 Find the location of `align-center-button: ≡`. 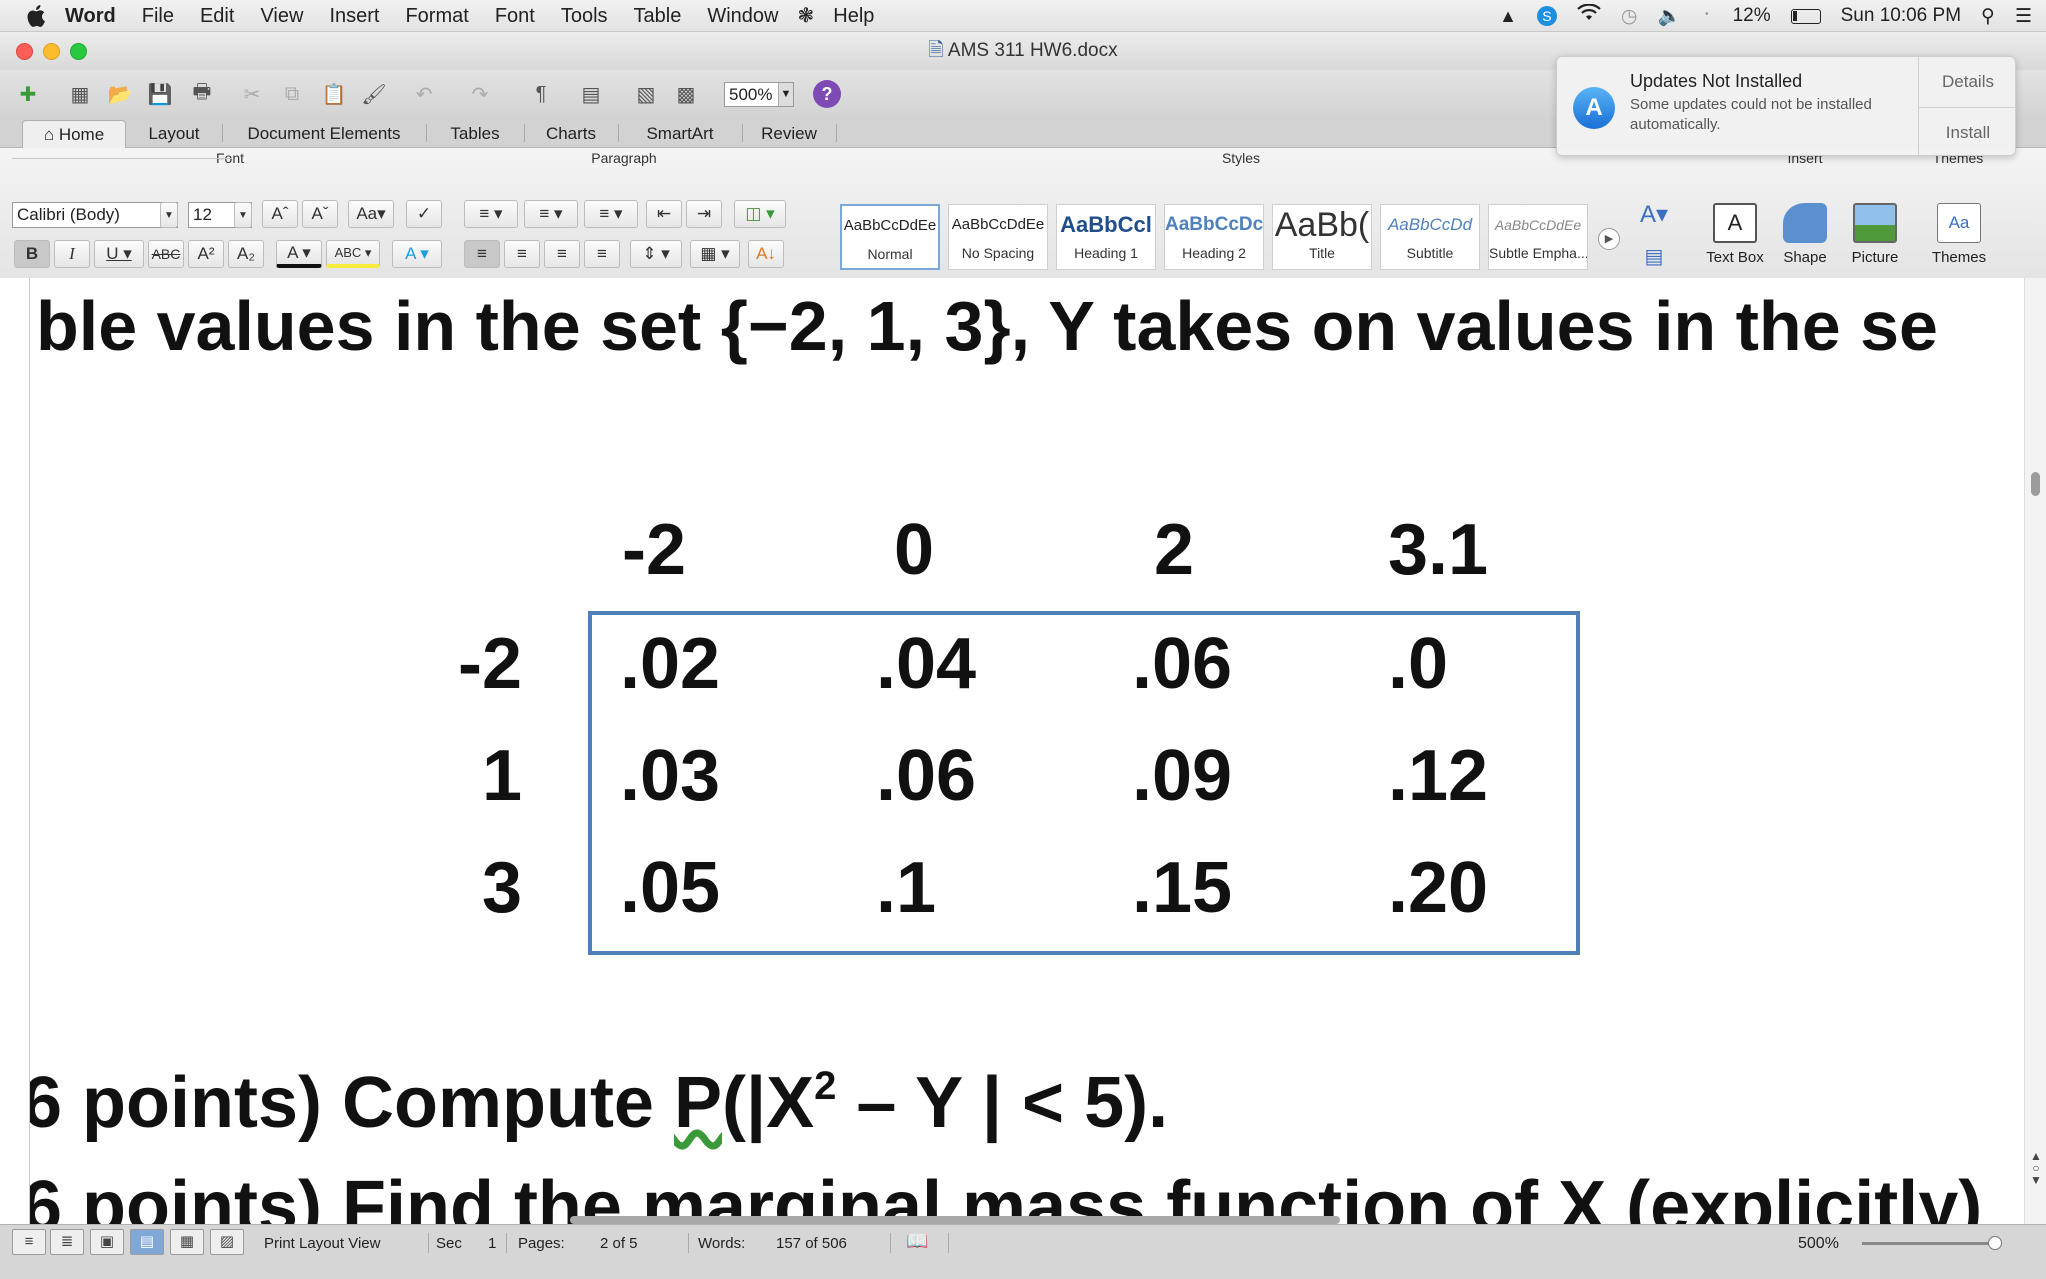

align-center-button: ≡ is located at coordinates (522, 254).